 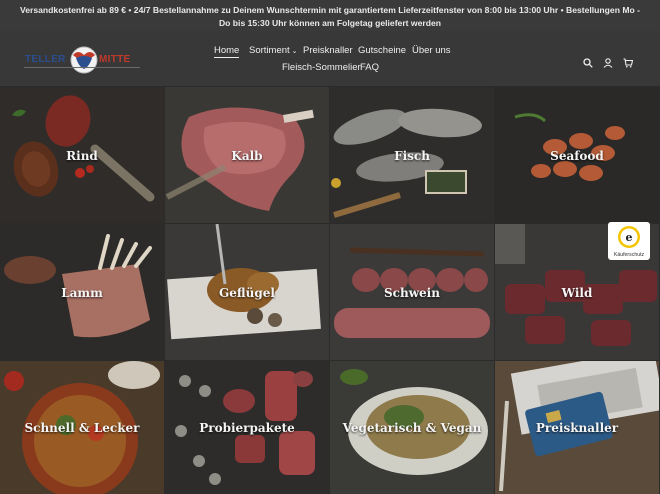 I want to click on category-tile-fisch: Fisch, so click(x=412, y=155).